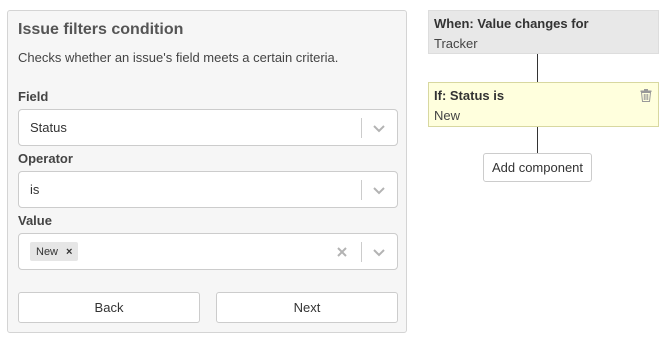 The width and height of the screenshot is (668, 346). Describe the element at coordinates (543, 32) in the screenshot. I see `trigger-node: When: Value changes for Tracker` at that location.